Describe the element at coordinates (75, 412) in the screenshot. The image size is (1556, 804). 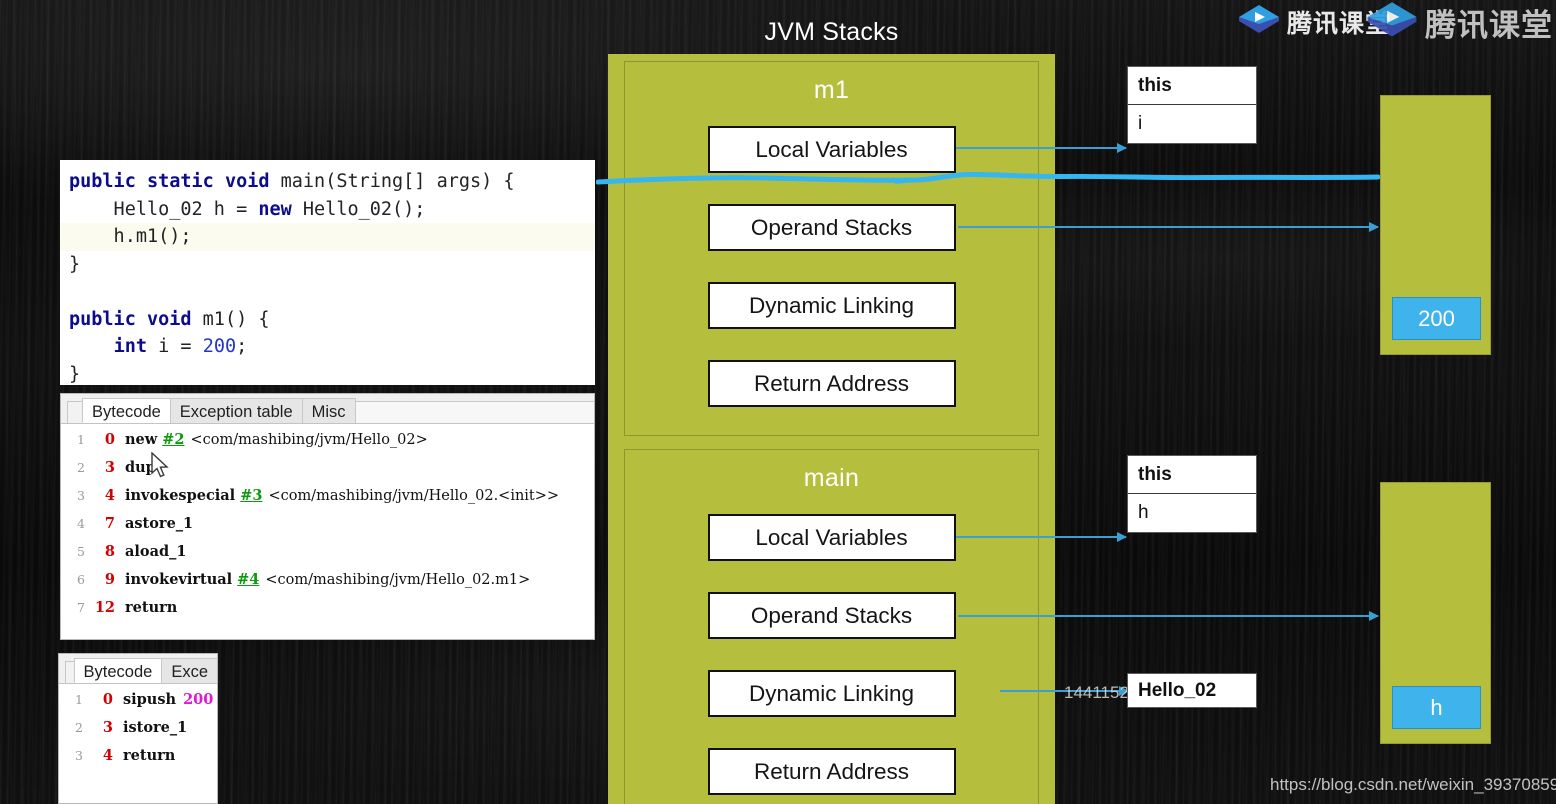
I see `tabstrip-stub` at that location.